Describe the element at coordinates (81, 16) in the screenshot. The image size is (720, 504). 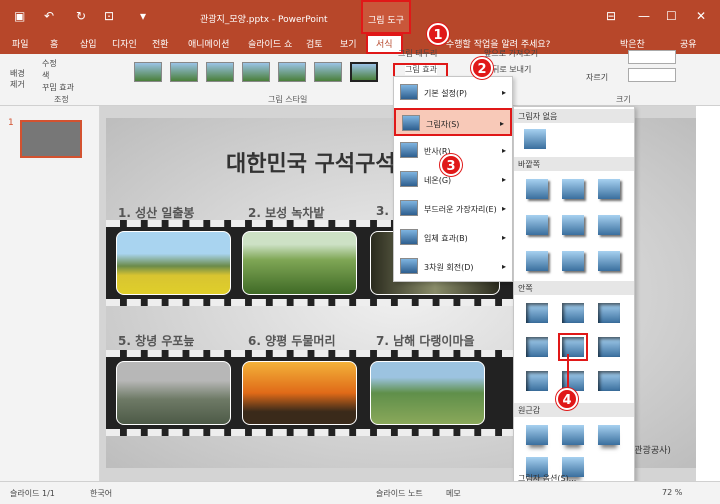
I see `redo-icon: ↻` at that location.